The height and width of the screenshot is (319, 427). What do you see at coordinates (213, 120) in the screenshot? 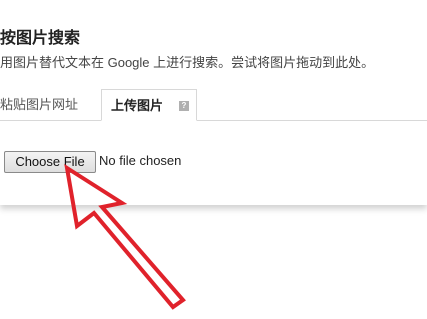
I see `tab-divider` at bounding box center [213, 120].